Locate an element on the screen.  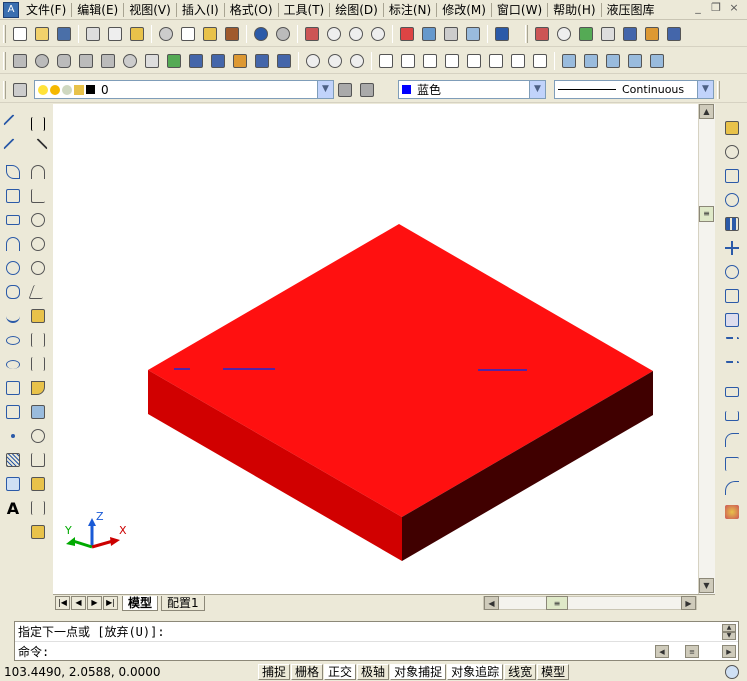
scale-icon is located at coordinates (732, 296).